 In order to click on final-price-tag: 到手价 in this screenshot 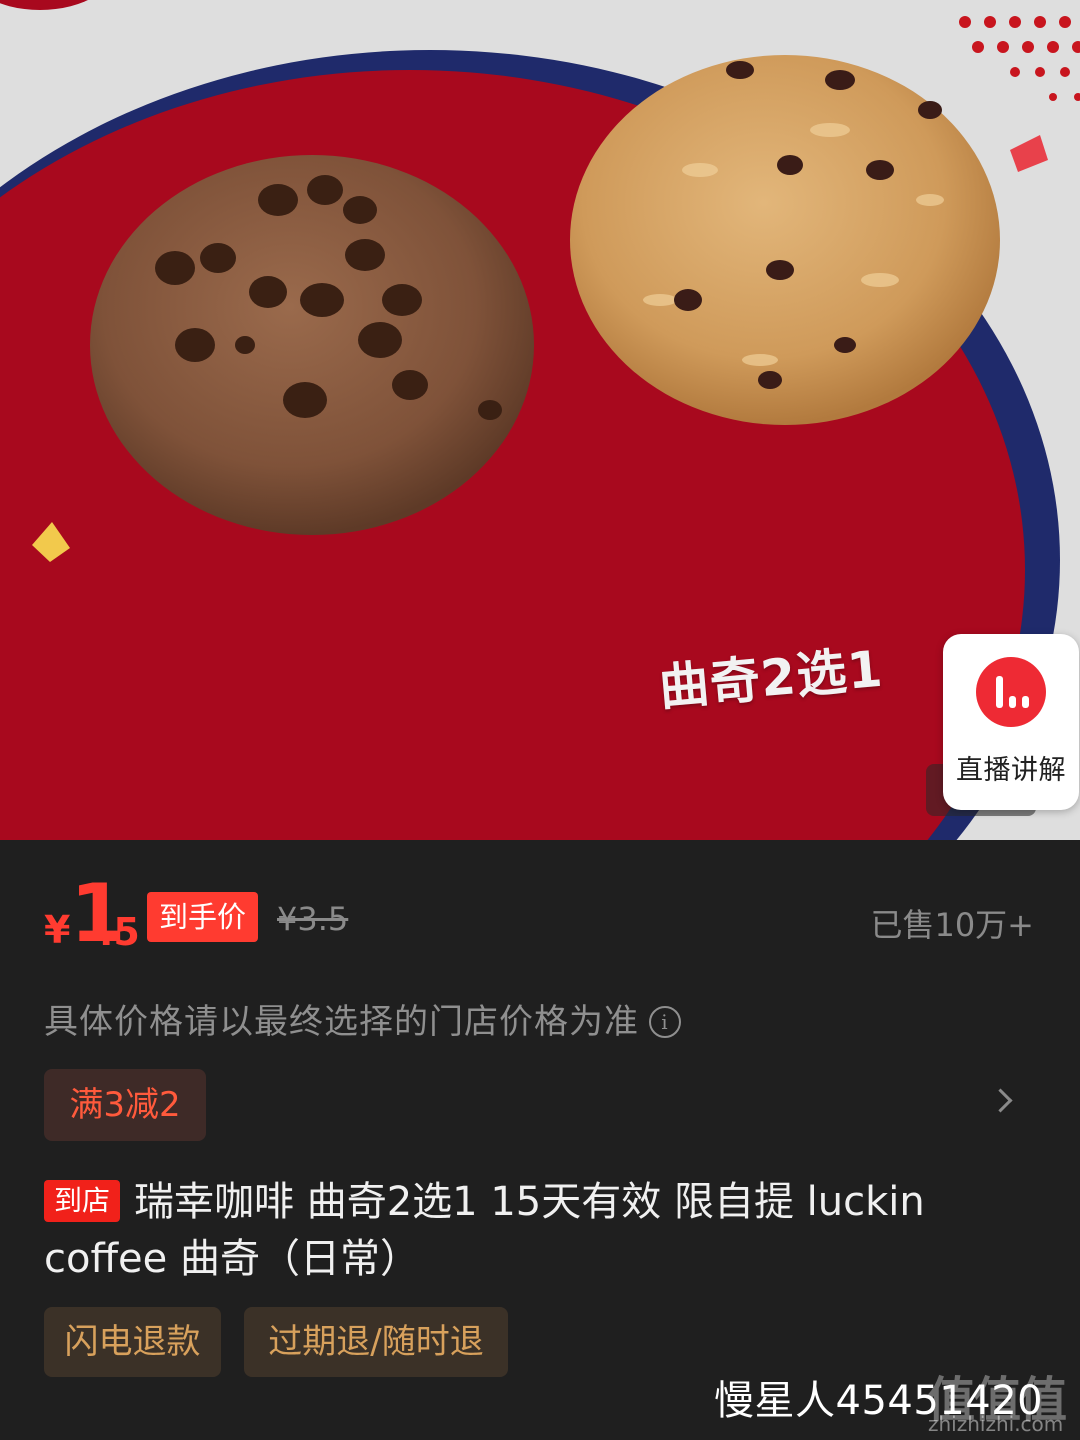, I will do `click(203, 917)`.